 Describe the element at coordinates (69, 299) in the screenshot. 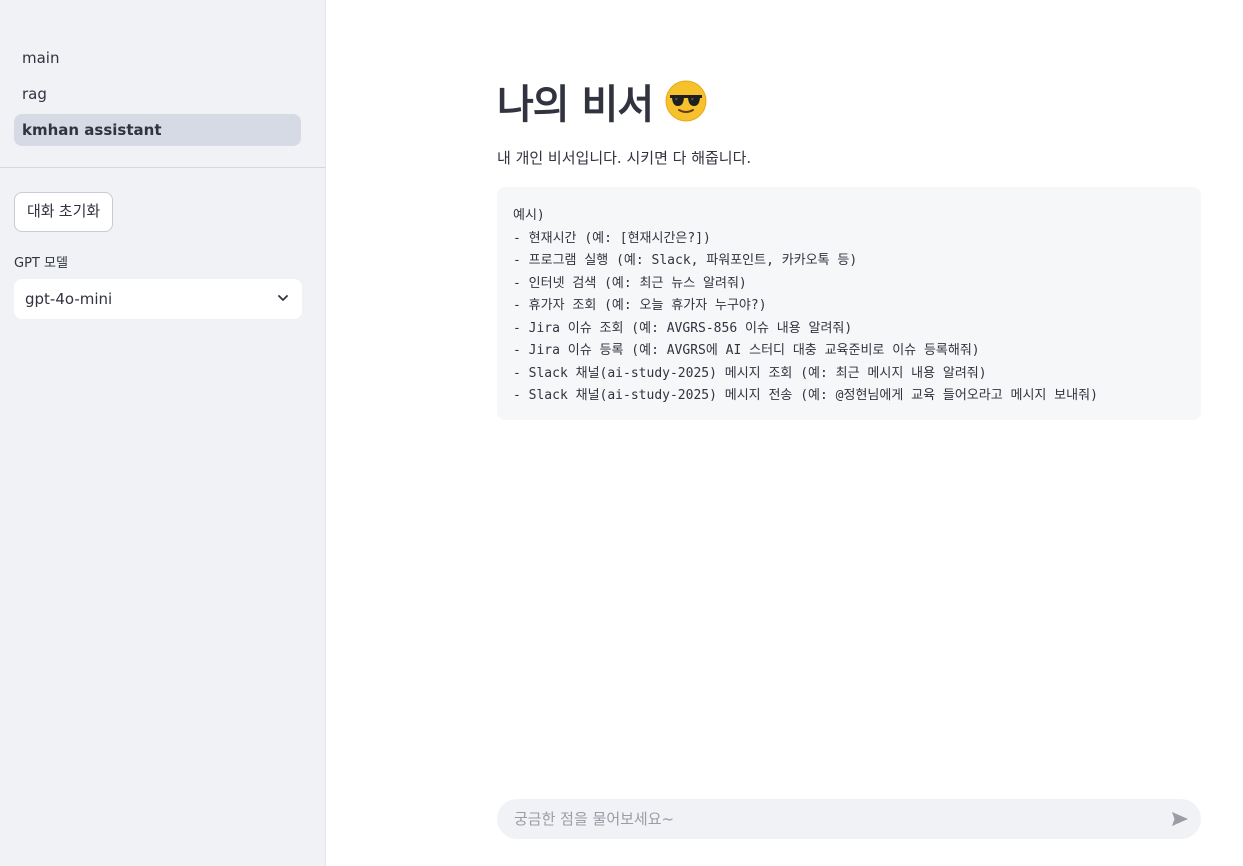

I see `model-select-value: gpt-4o-mini` at that location.